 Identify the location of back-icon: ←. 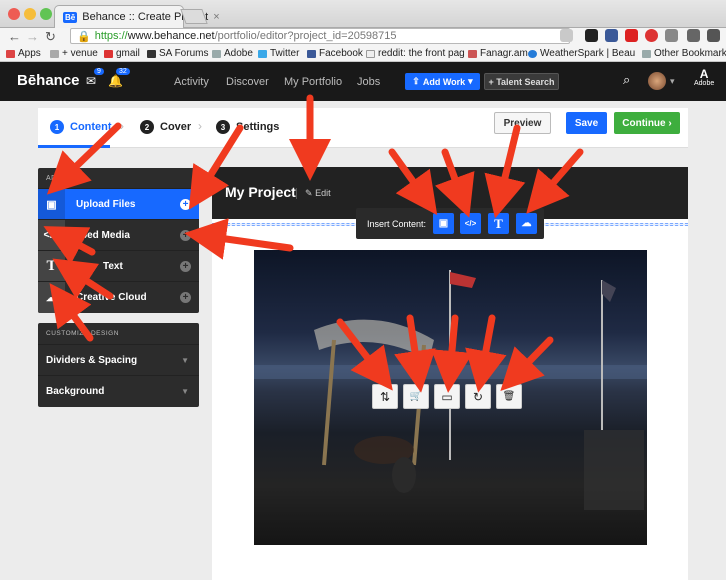
(14, 36).